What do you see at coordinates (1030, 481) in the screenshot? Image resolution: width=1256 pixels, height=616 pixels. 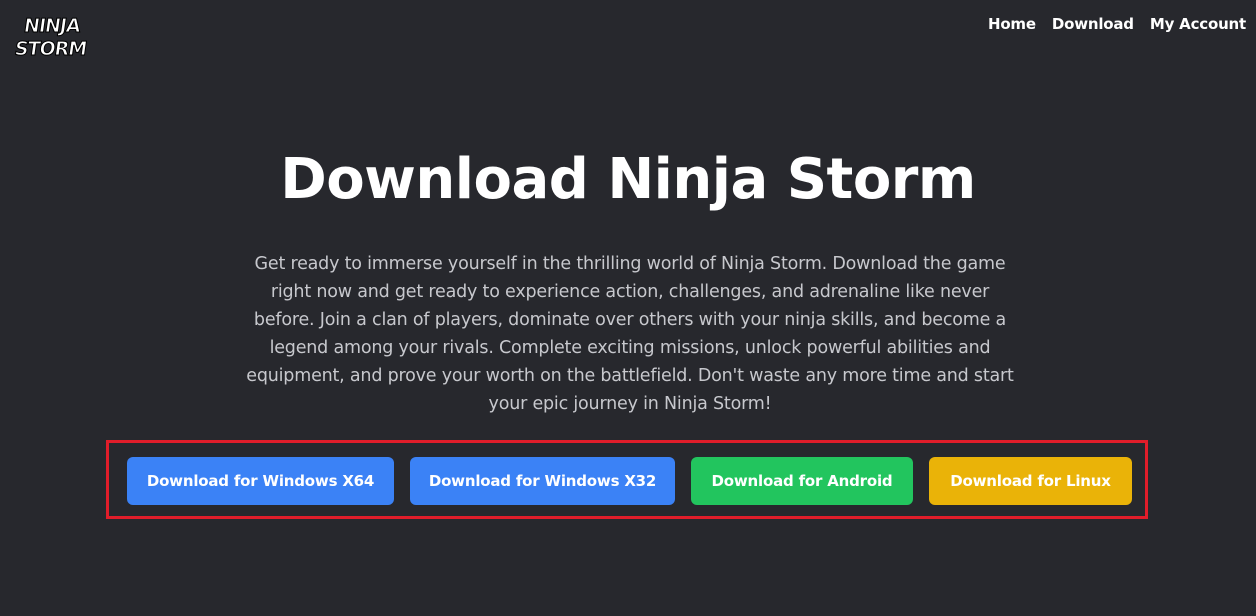 I see `download-linux-button: Download for Linux` at bounding box center [1030, 481].